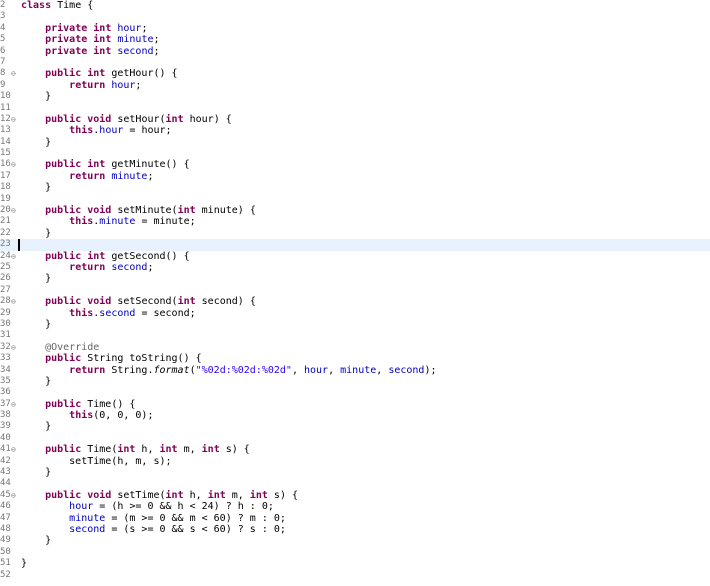 The image size is (710, 586). What do you see at coordinates (355, 164) in the screenshot?
I see `code-line: 16 ⊖ public int getMinute() {` at bounding box center [355, 164].